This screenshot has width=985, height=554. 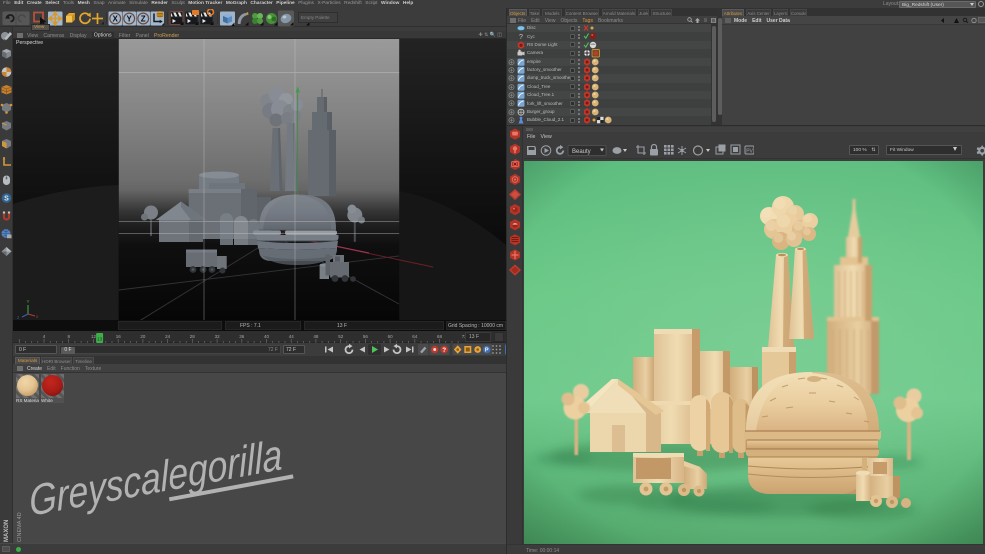 I want to click on svg-text: P, so click(x=487, y=351).